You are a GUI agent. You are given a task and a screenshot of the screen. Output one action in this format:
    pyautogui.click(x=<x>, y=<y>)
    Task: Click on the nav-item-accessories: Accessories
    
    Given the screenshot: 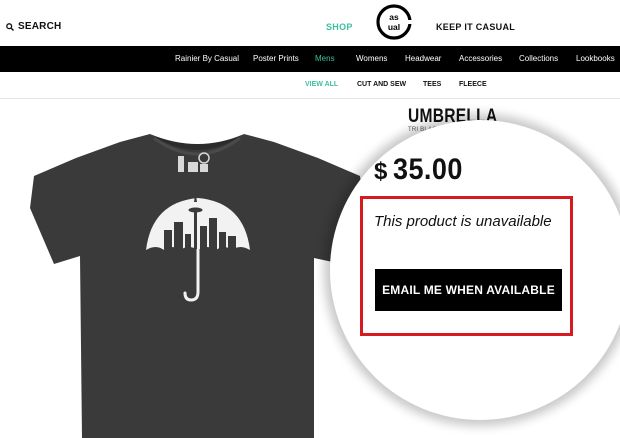 What is the action you would take?
    pyautogui.click(x=480, y=58)
    